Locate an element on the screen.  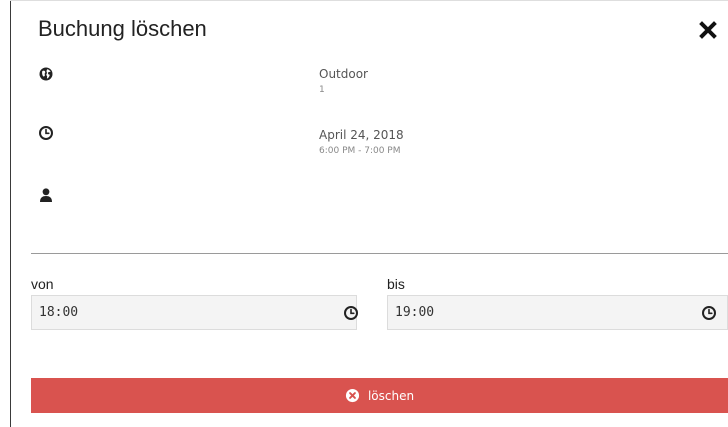
close-icon is located at coordinates (708, 30).